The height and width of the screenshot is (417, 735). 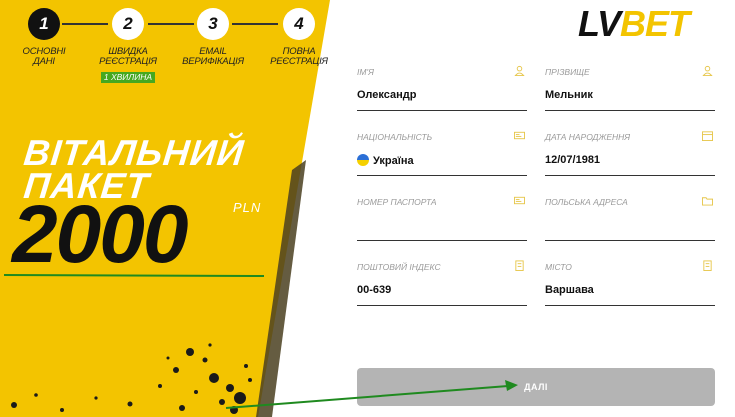 What do you see at coordinates (567, 72) in the screenshot?
I see `last-name-label: ПРІЗВИЩЕ` at bounding box center [567, 72].